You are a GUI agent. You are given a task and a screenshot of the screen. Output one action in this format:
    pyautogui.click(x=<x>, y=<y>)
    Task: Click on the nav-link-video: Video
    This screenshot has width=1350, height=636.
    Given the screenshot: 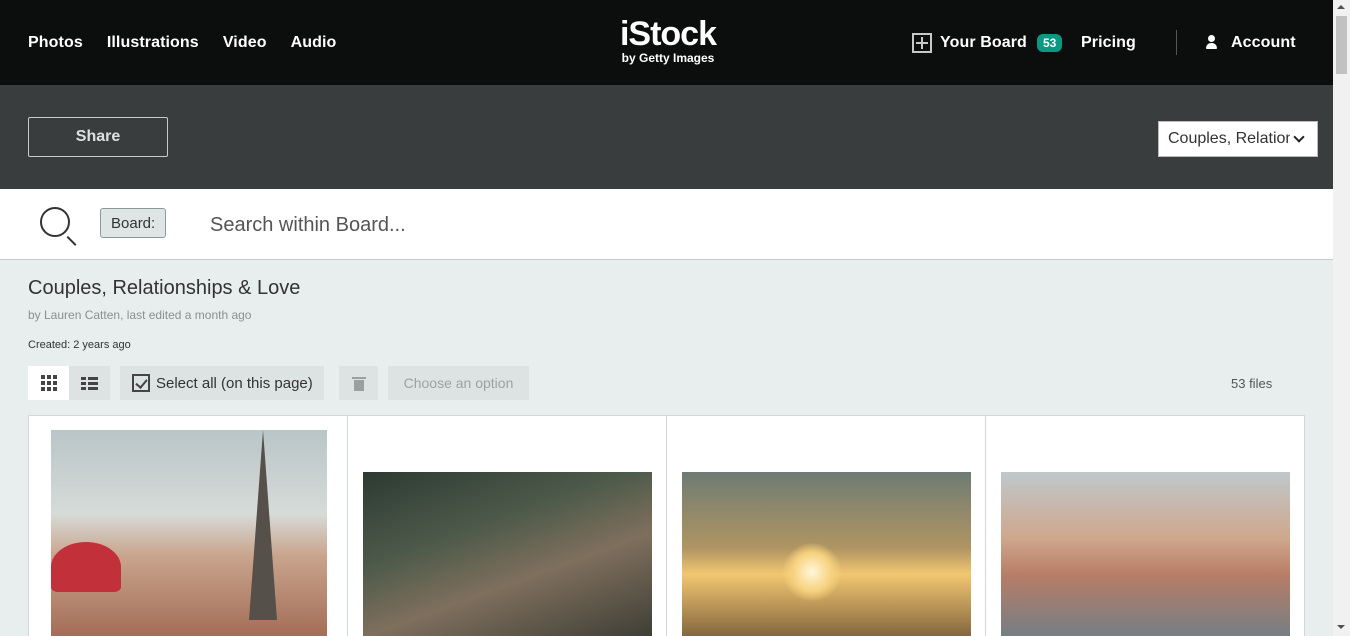 What is the action you would take?
    pyautogui.click(x=245, y=43)
    